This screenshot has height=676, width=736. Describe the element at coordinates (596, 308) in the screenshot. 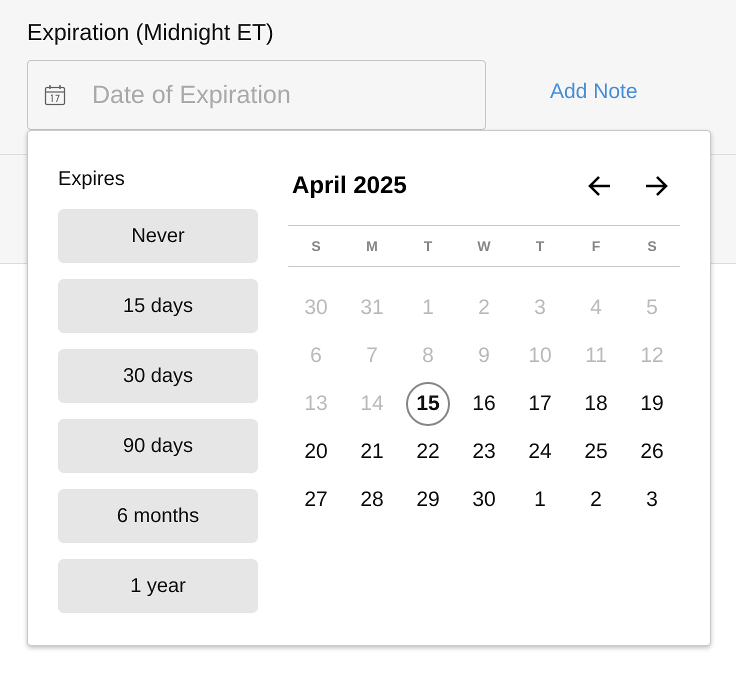

I see `calendar-day: 4` at that location.